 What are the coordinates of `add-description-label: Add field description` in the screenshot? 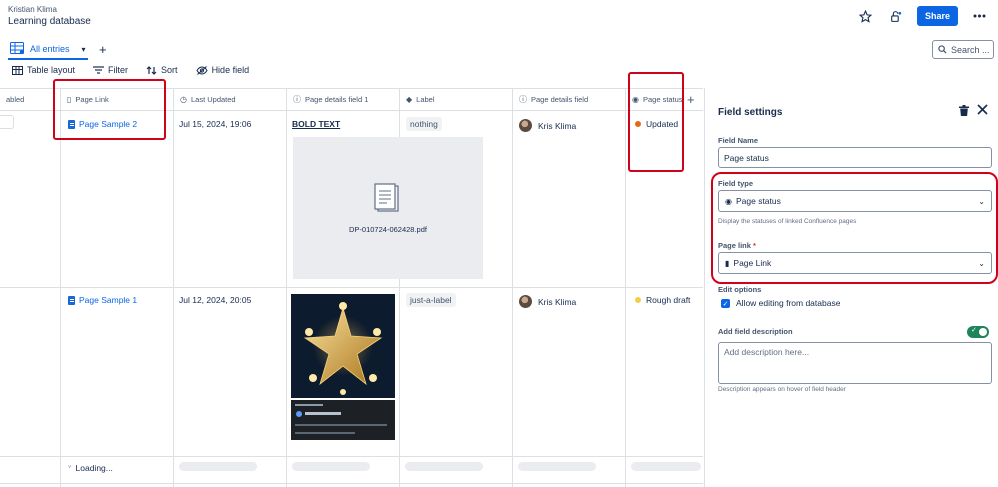 It's located at (755, 331).